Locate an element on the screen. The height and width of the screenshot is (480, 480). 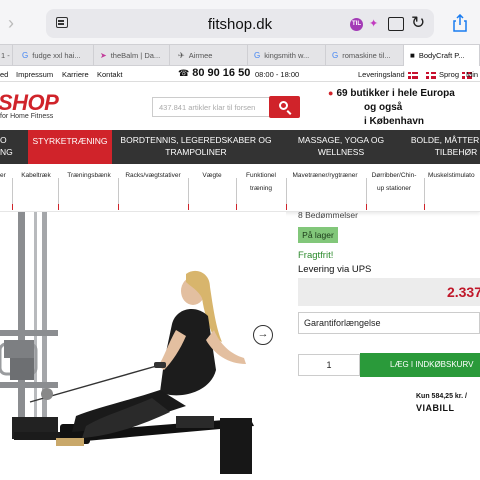
subnav-item-mavetraener: Mavetræner/rygtræner is located at coordinates (325, 188).